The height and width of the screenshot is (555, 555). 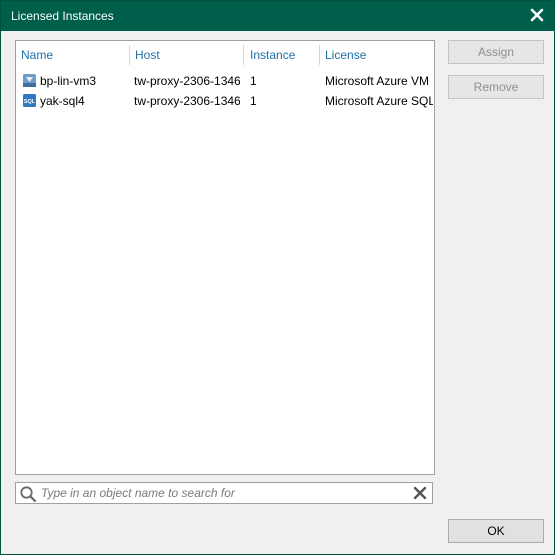 What do you see at coordinates (379, 101) in the screenshot?
I see `instance-license: Microsoft Azure SQL` at bounding box center [379, 101].